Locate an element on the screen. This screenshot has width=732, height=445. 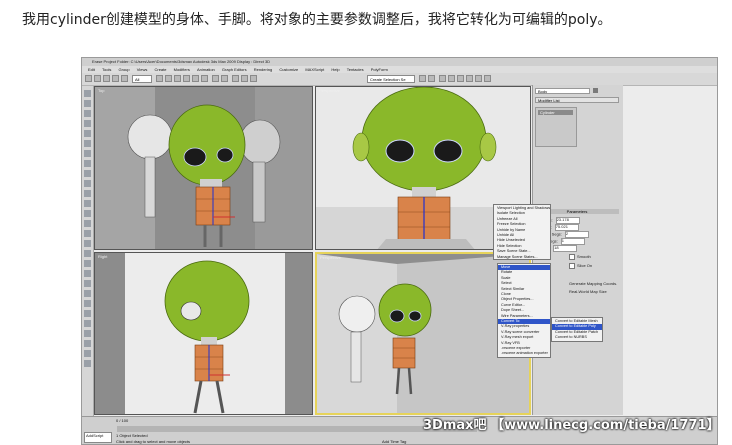
bind-icon is located at coordinates (124, 78).